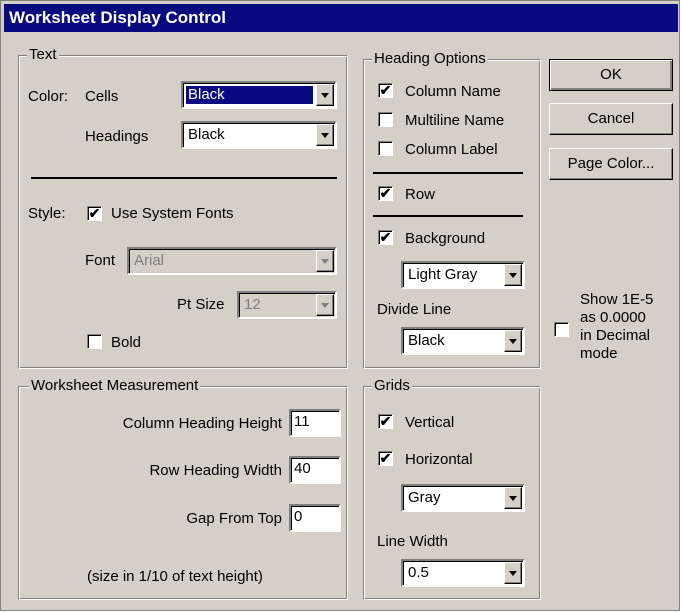  I want to click on cells-color-value: Black, so click(249, 95).